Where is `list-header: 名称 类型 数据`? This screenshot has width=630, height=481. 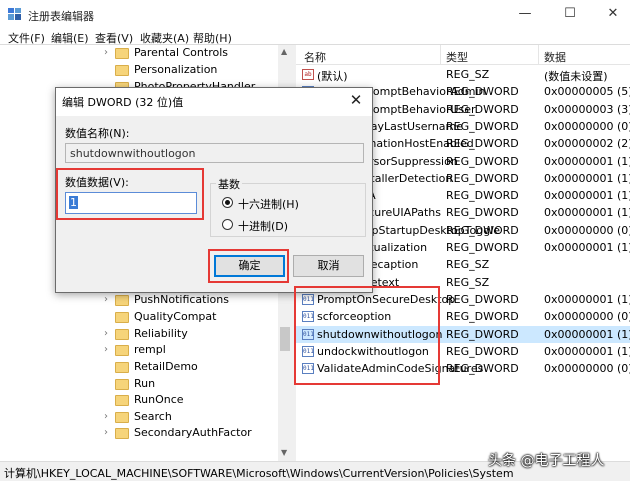
list-header: 名称 类型 数据 is located at coordinates (463, 55).